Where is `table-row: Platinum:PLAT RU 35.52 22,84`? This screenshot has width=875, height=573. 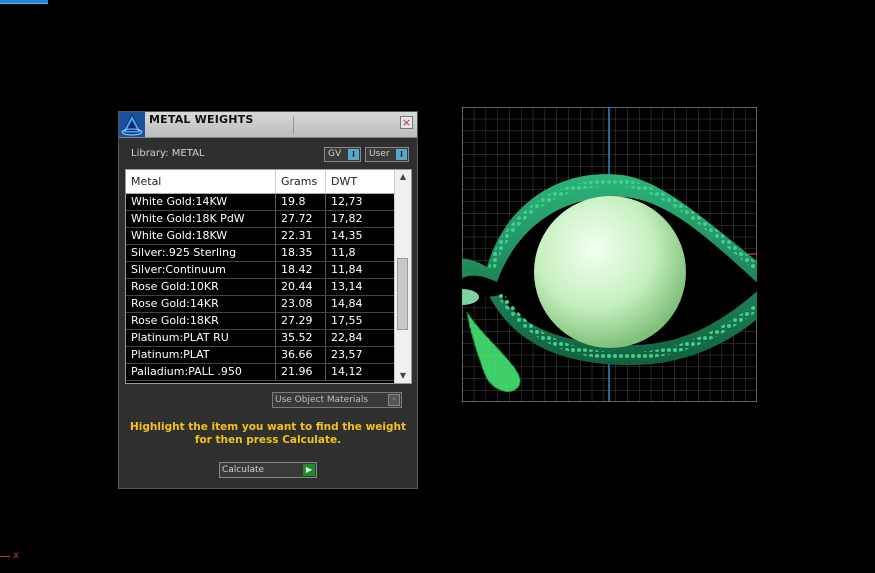 table-row: Platinum:PLAT RU 35.52 22,84 is located at coordinates (261, 338).